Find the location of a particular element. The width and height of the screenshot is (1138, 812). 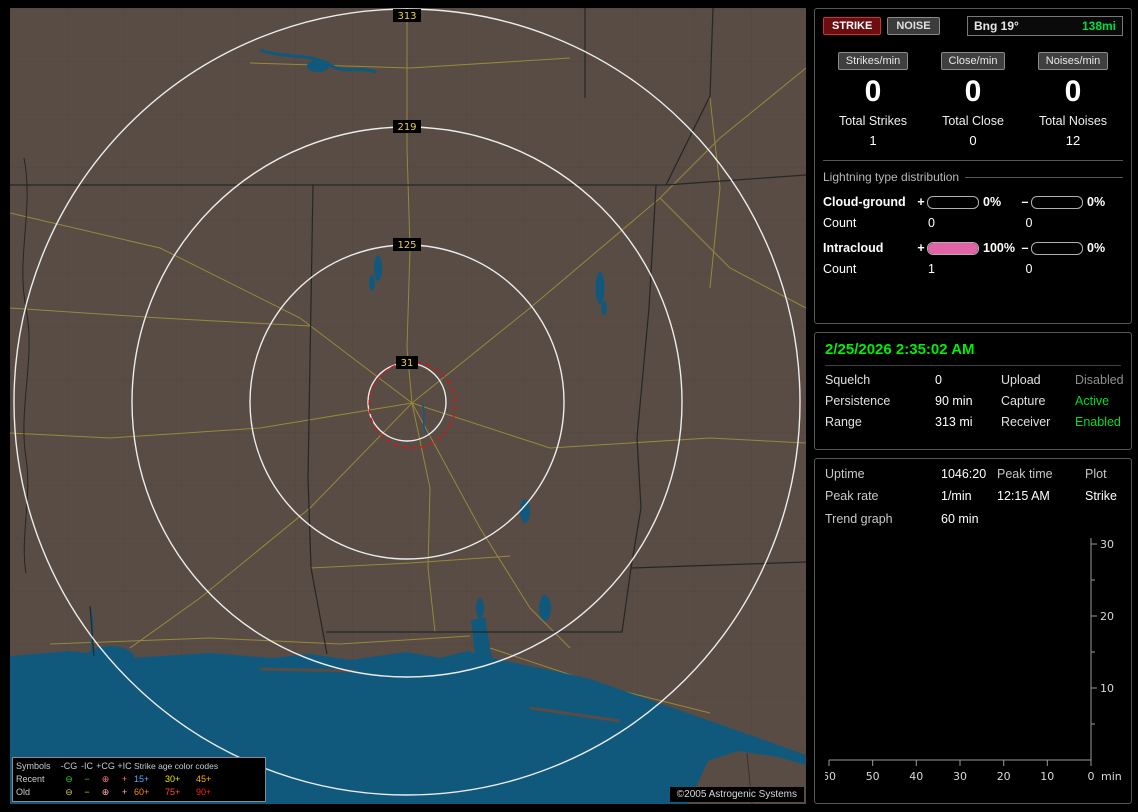

ic-minus-count: 0 is located at coordinates (1029, 269).